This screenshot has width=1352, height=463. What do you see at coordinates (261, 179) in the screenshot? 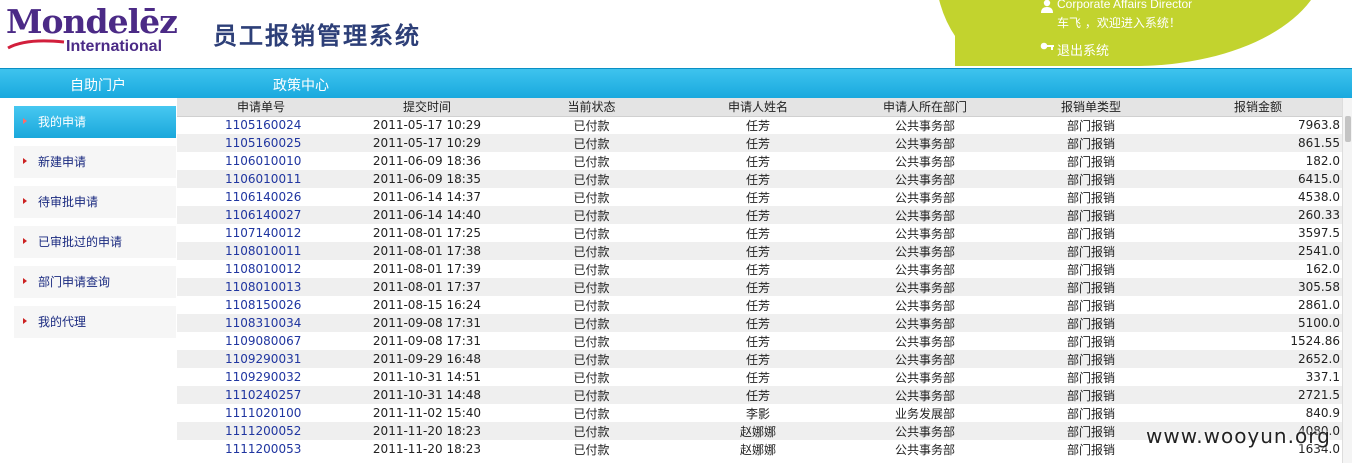
I see `application-id-link: 1106010011` at bounding box center [261, 179].